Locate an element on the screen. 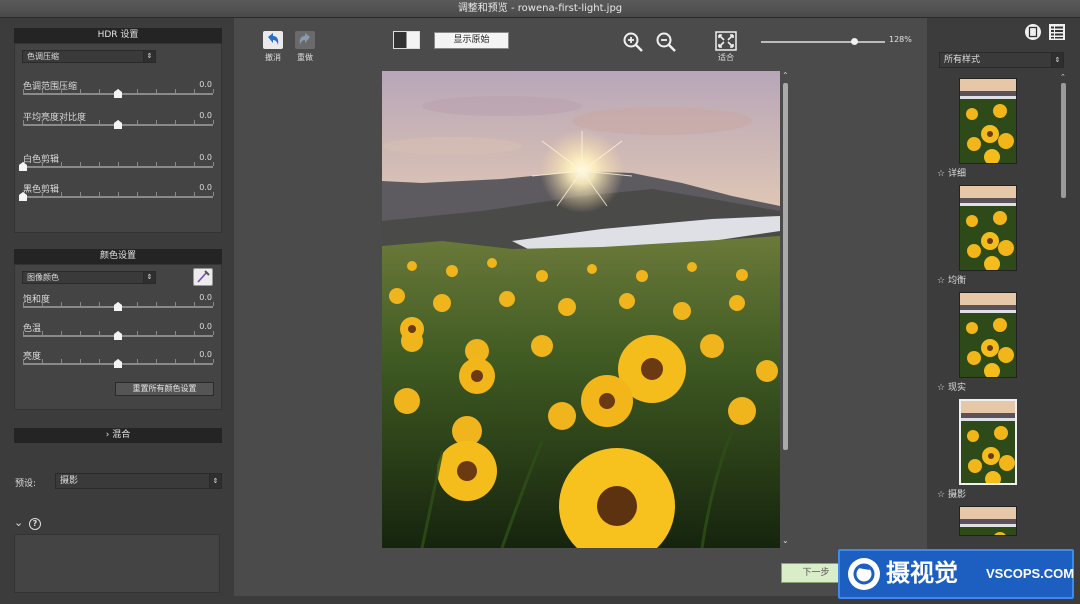  style-item: ☆ 摄影 is located at coordinates (951, 493).